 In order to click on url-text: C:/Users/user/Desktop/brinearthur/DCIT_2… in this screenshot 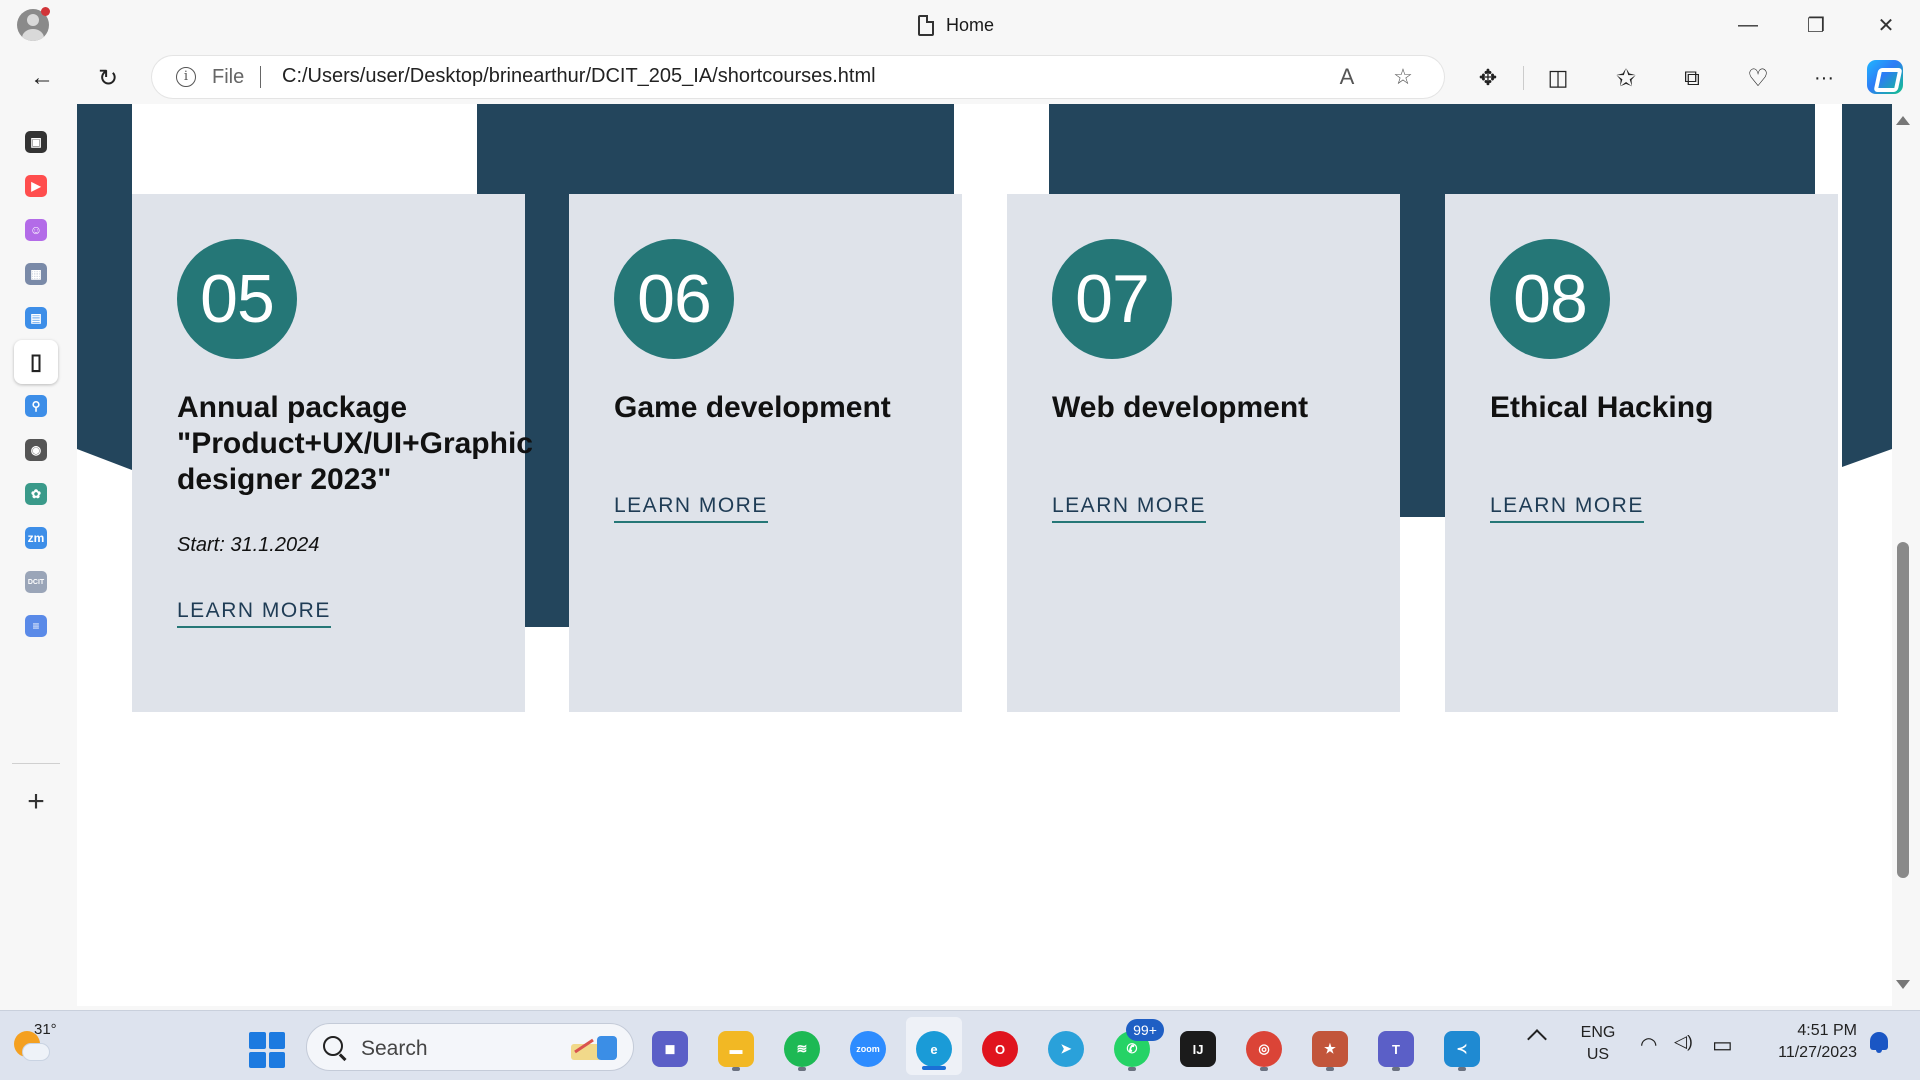, I will do `click(579, 76)`.